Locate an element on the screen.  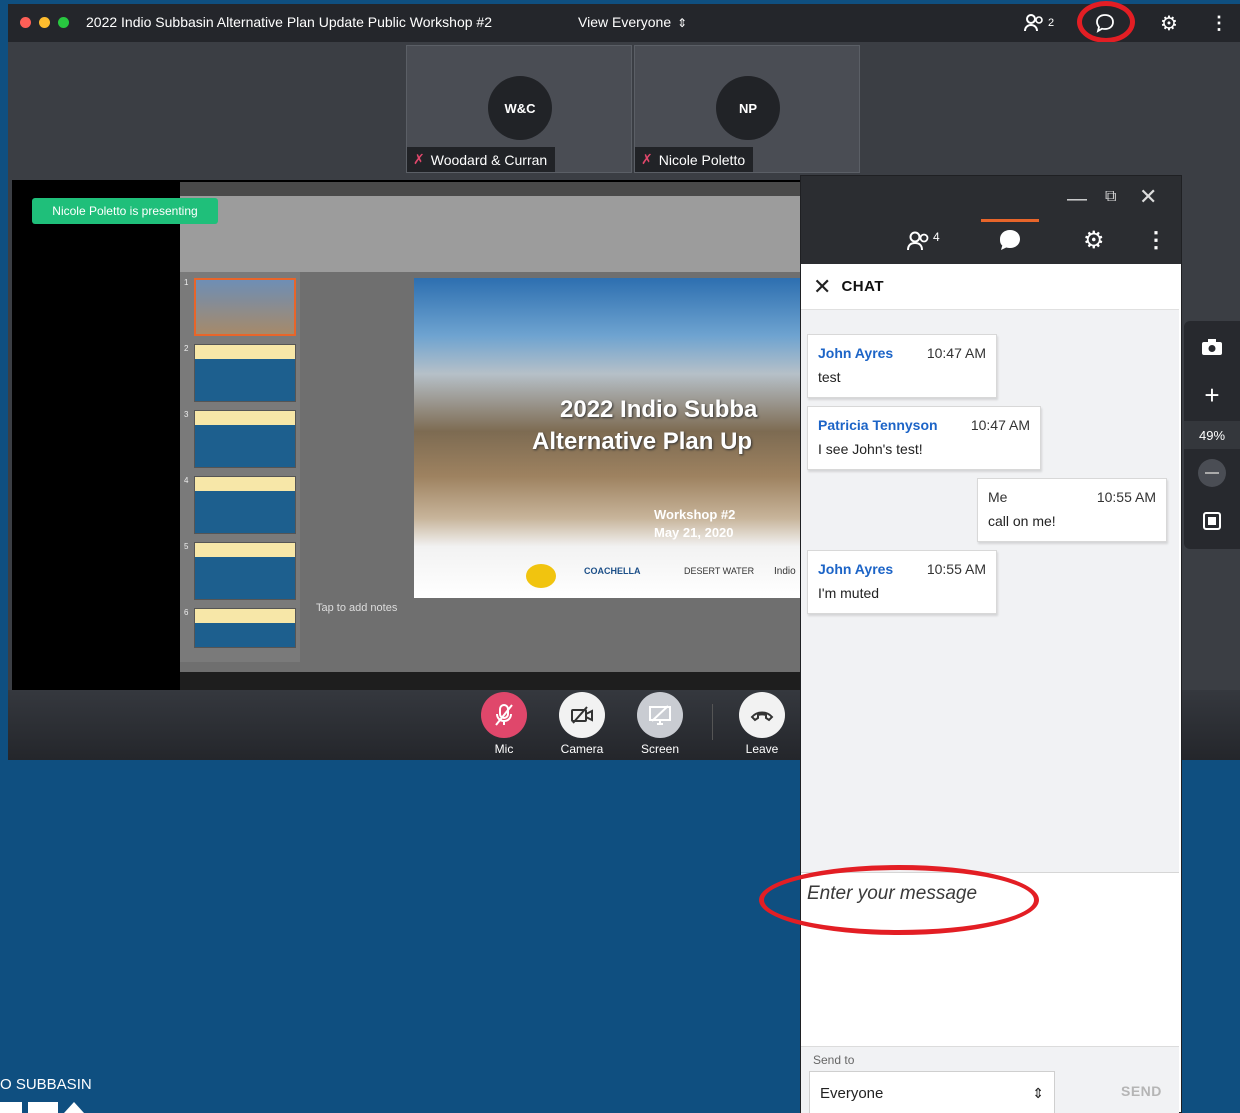
more-menu-button: ⋮ is located at coordinates (1219, 23).